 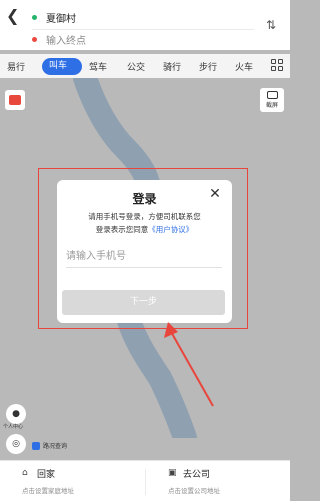 I want to click on route-header: ❮ 夏御村 输入终点 ⇅, so click(x=145, y=25).